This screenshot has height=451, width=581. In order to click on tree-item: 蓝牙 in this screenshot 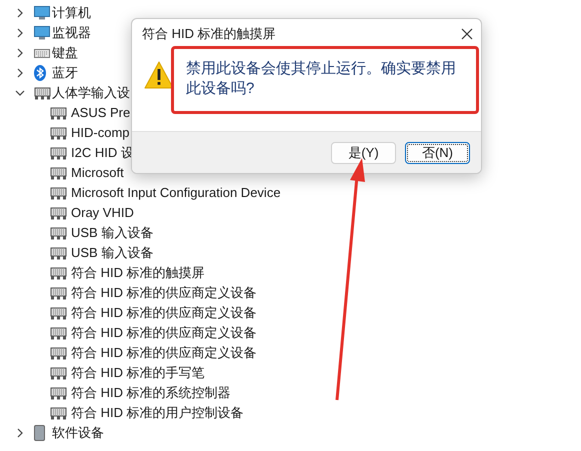, I will do `click(65, 73)`.